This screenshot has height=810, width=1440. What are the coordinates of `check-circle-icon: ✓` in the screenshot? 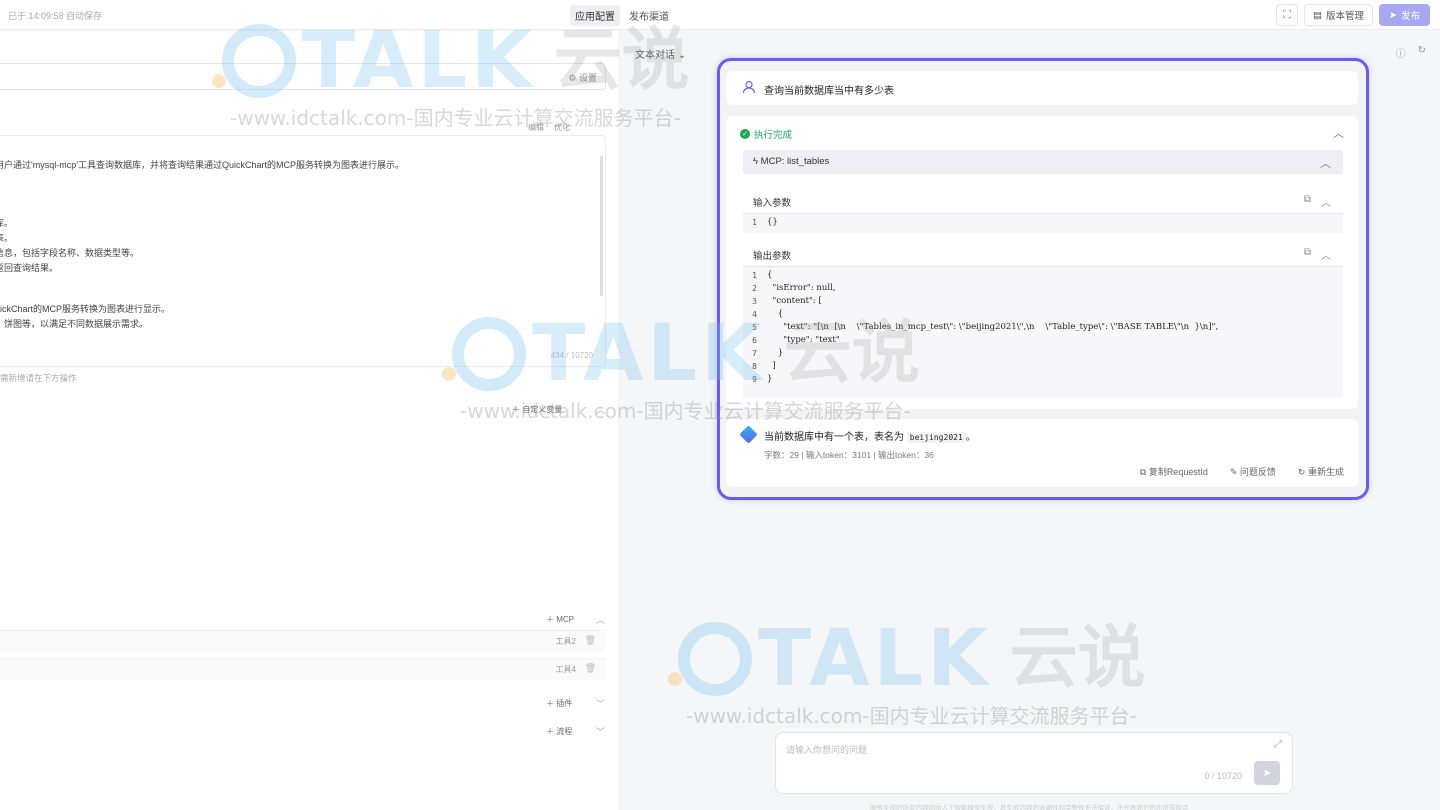 It's located at (745, 134).